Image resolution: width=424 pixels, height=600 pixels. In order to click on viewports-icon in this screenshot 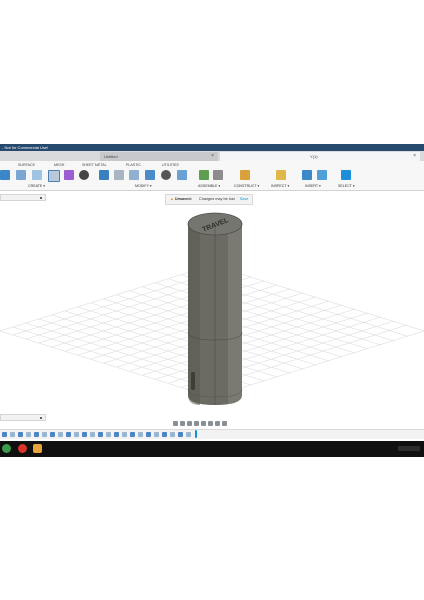, I will do `click(224, 423)`.